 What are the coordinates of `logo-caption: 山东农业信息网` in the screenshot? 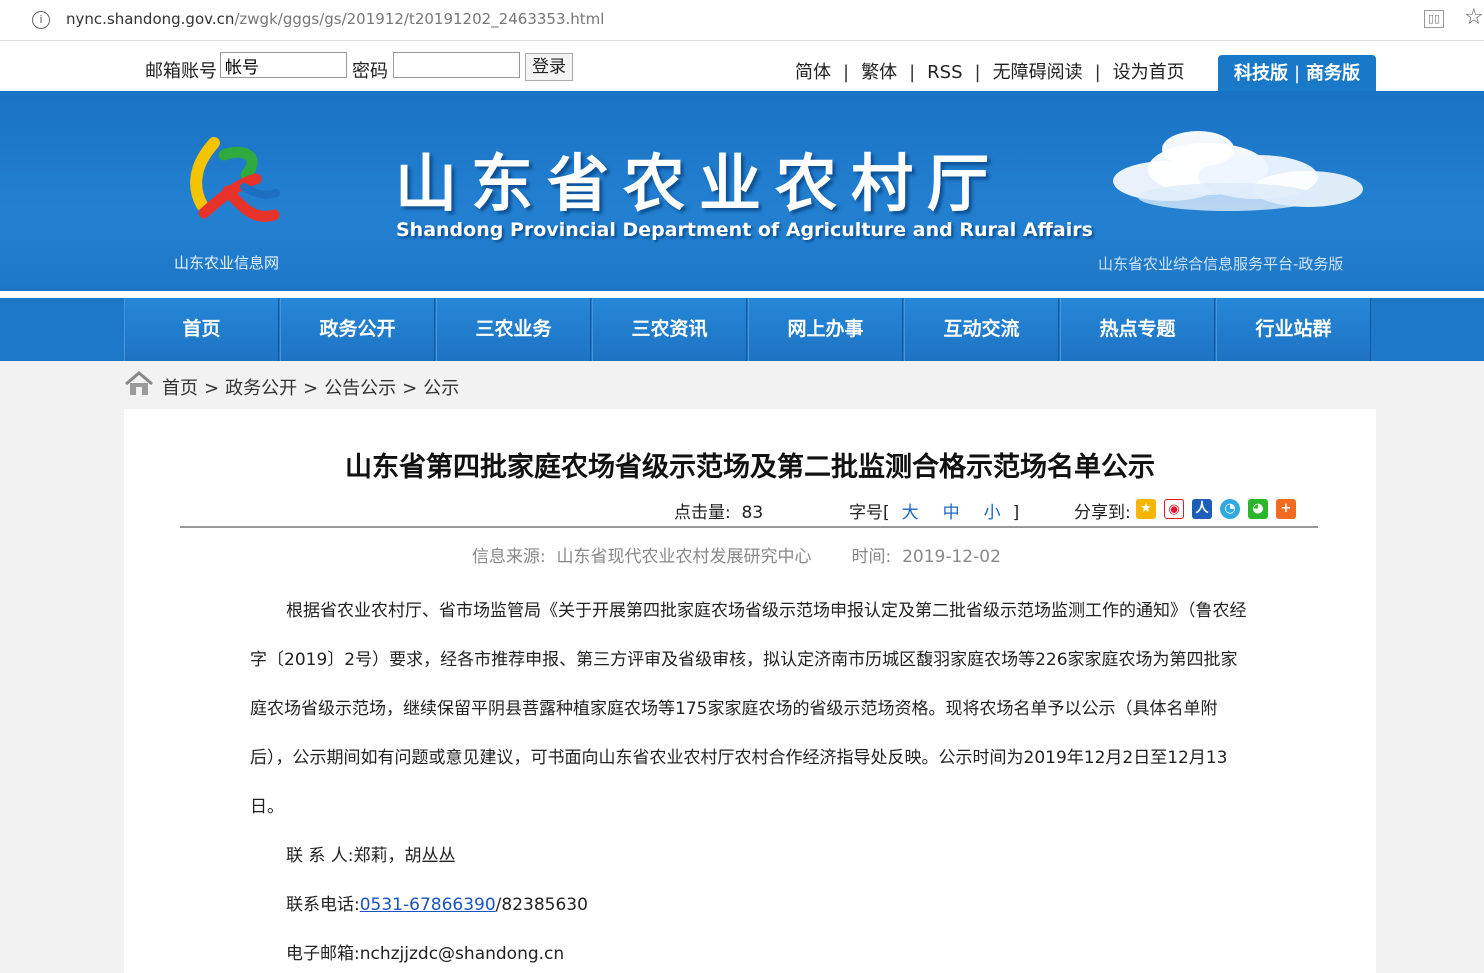 It's located at (227, 263).